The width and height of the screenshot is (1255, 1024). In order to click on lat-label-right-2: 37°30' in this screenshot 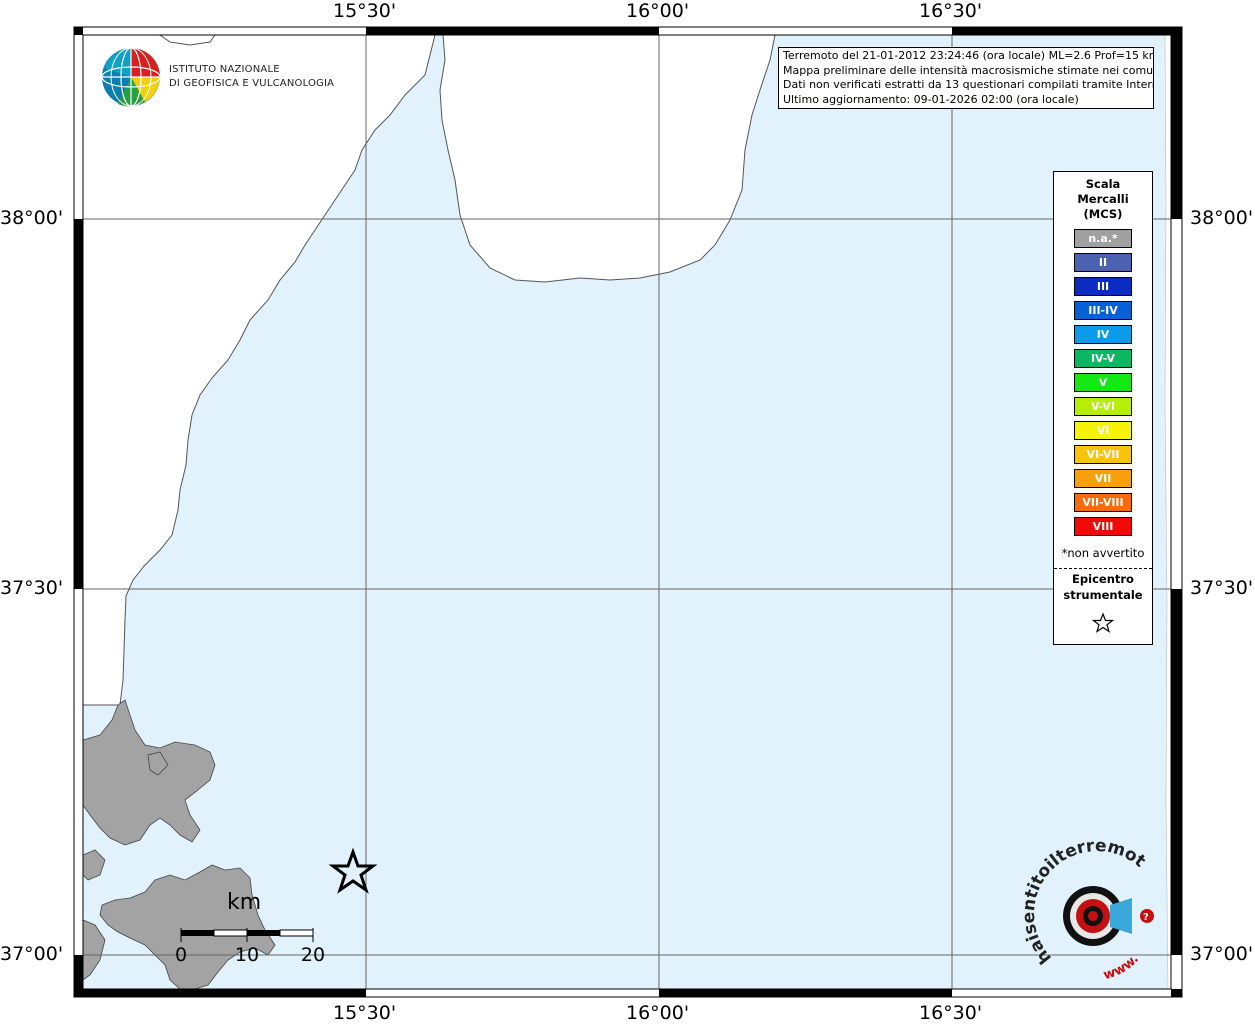, I will do `click(1222, 588)`.